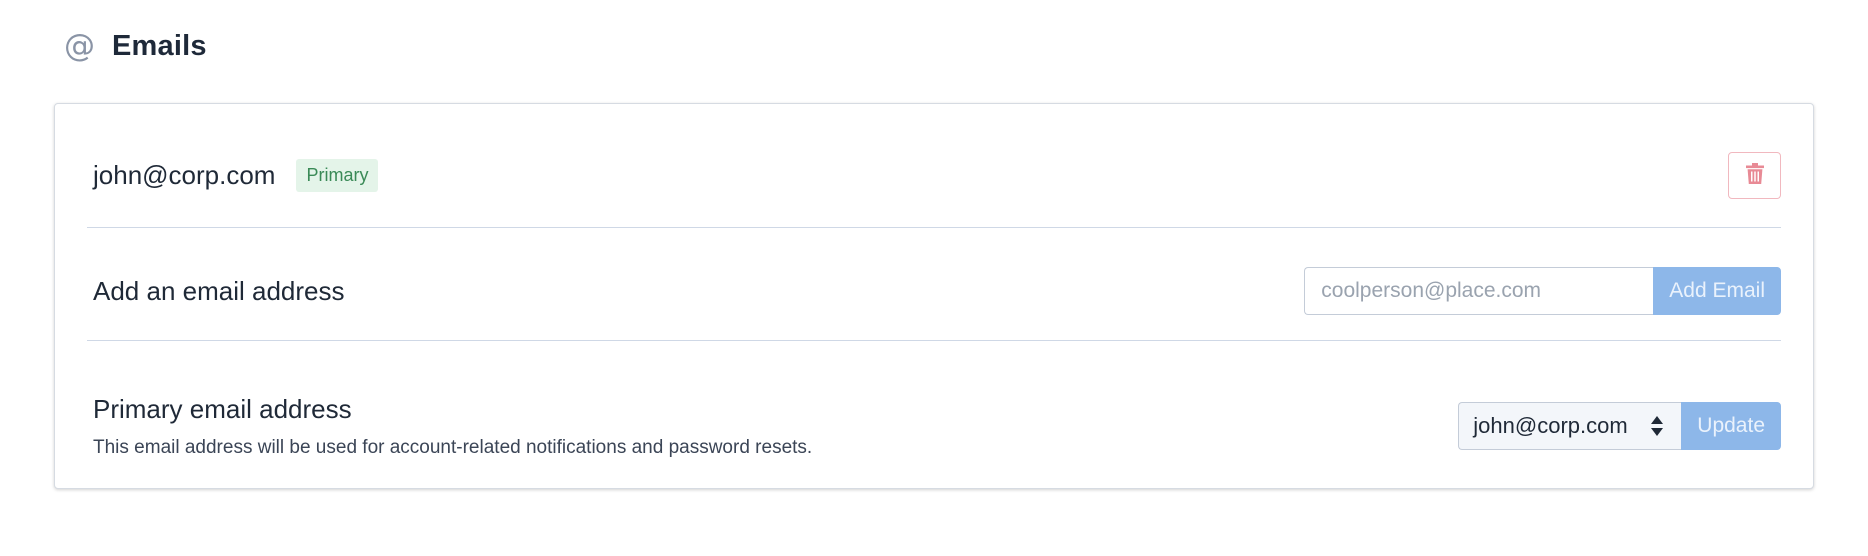  What do you see at coordinates (1731, 426) in the screenshot?
I see `update-button: Update` at bounding box center [1731, 426].